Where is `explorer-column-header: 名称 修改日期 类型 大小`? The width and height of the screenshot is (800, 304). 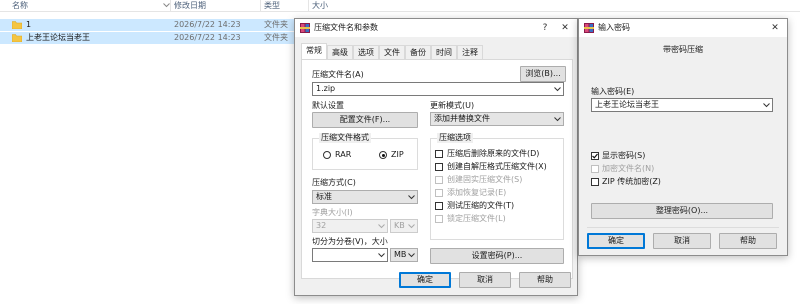 explorer-column-header: 名称 修改日期 类型 大小 is located at coordinates (400, 6).